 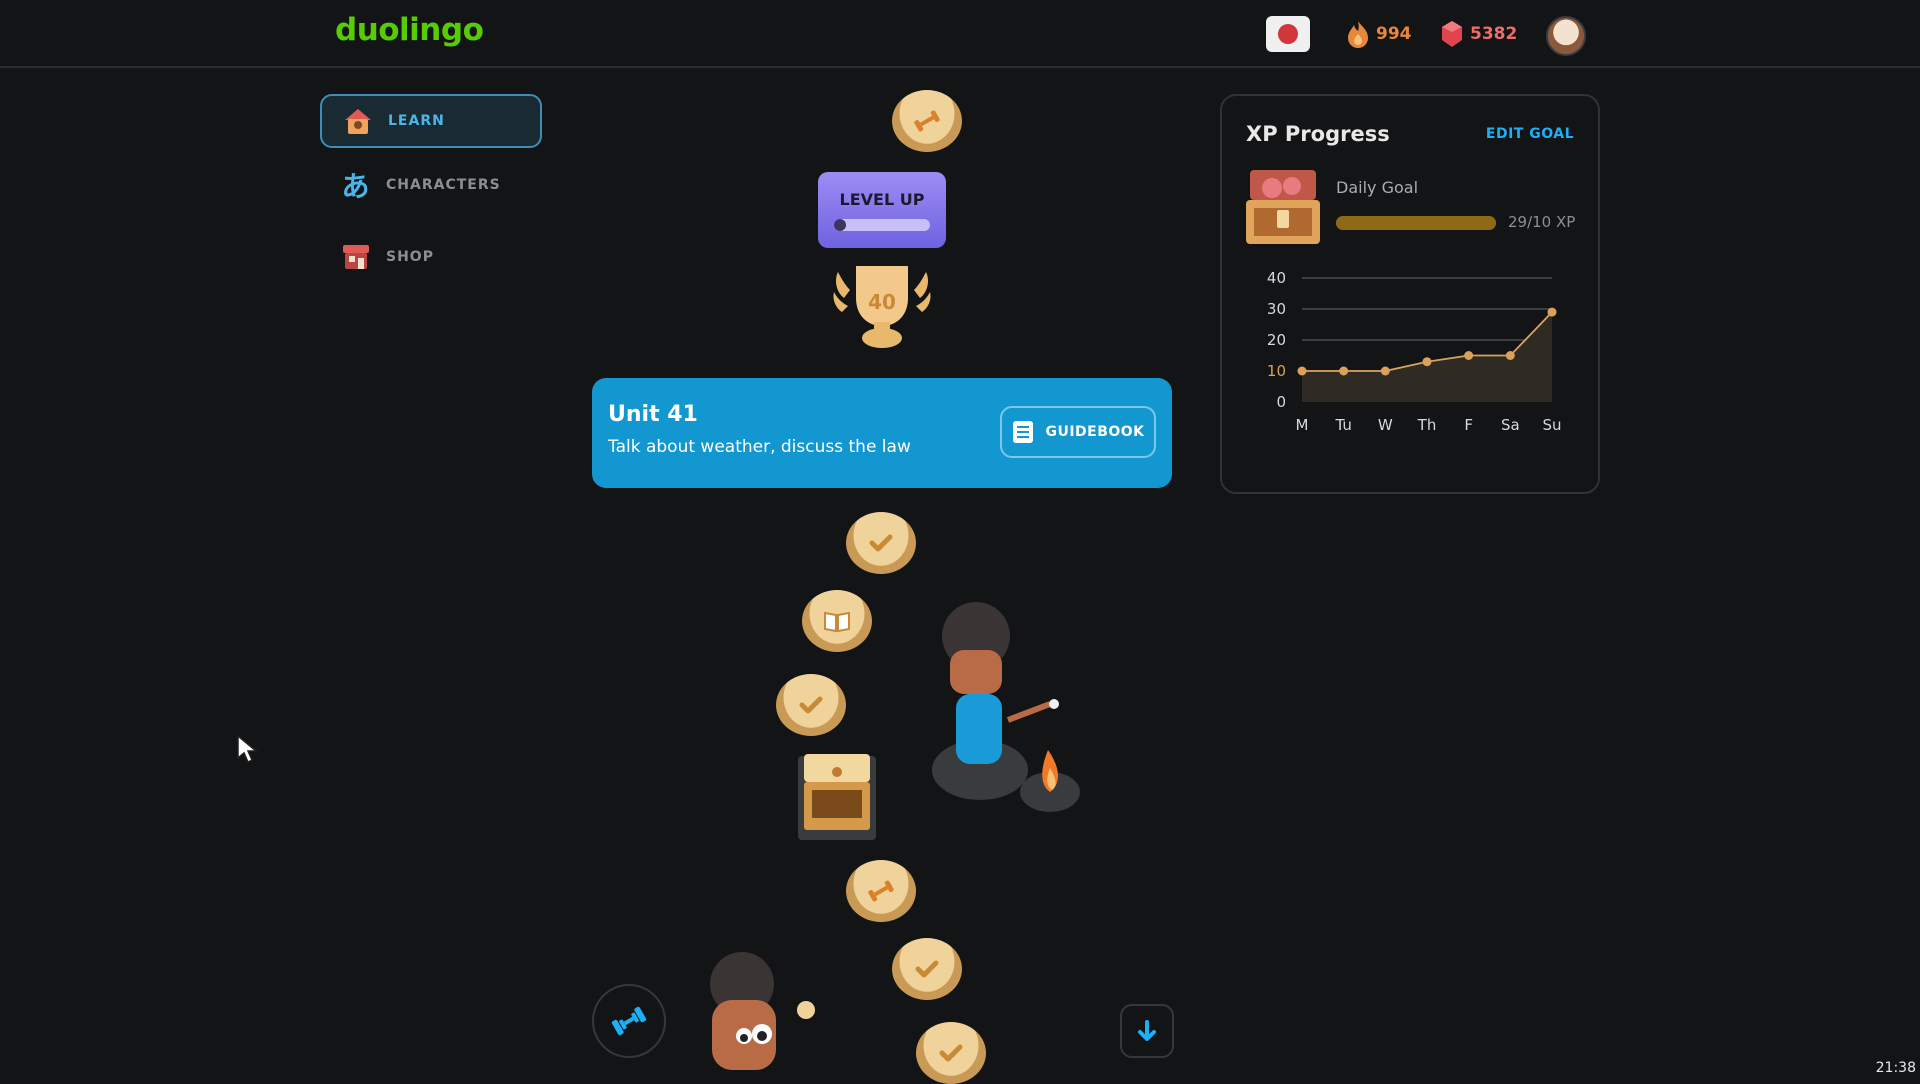 I want to click on treasure-chest-node, so click(x=837, y=795).